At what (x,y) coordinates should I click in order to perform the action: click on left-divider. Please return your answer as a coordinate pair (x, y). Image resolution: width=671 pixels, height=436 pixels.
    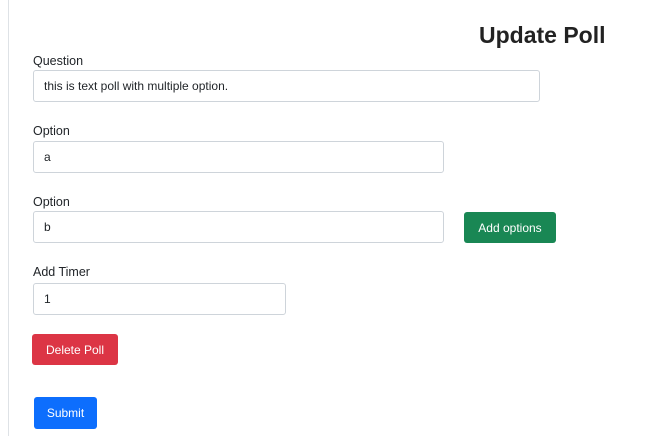
    Looking at the image, I should click on (8, 218).